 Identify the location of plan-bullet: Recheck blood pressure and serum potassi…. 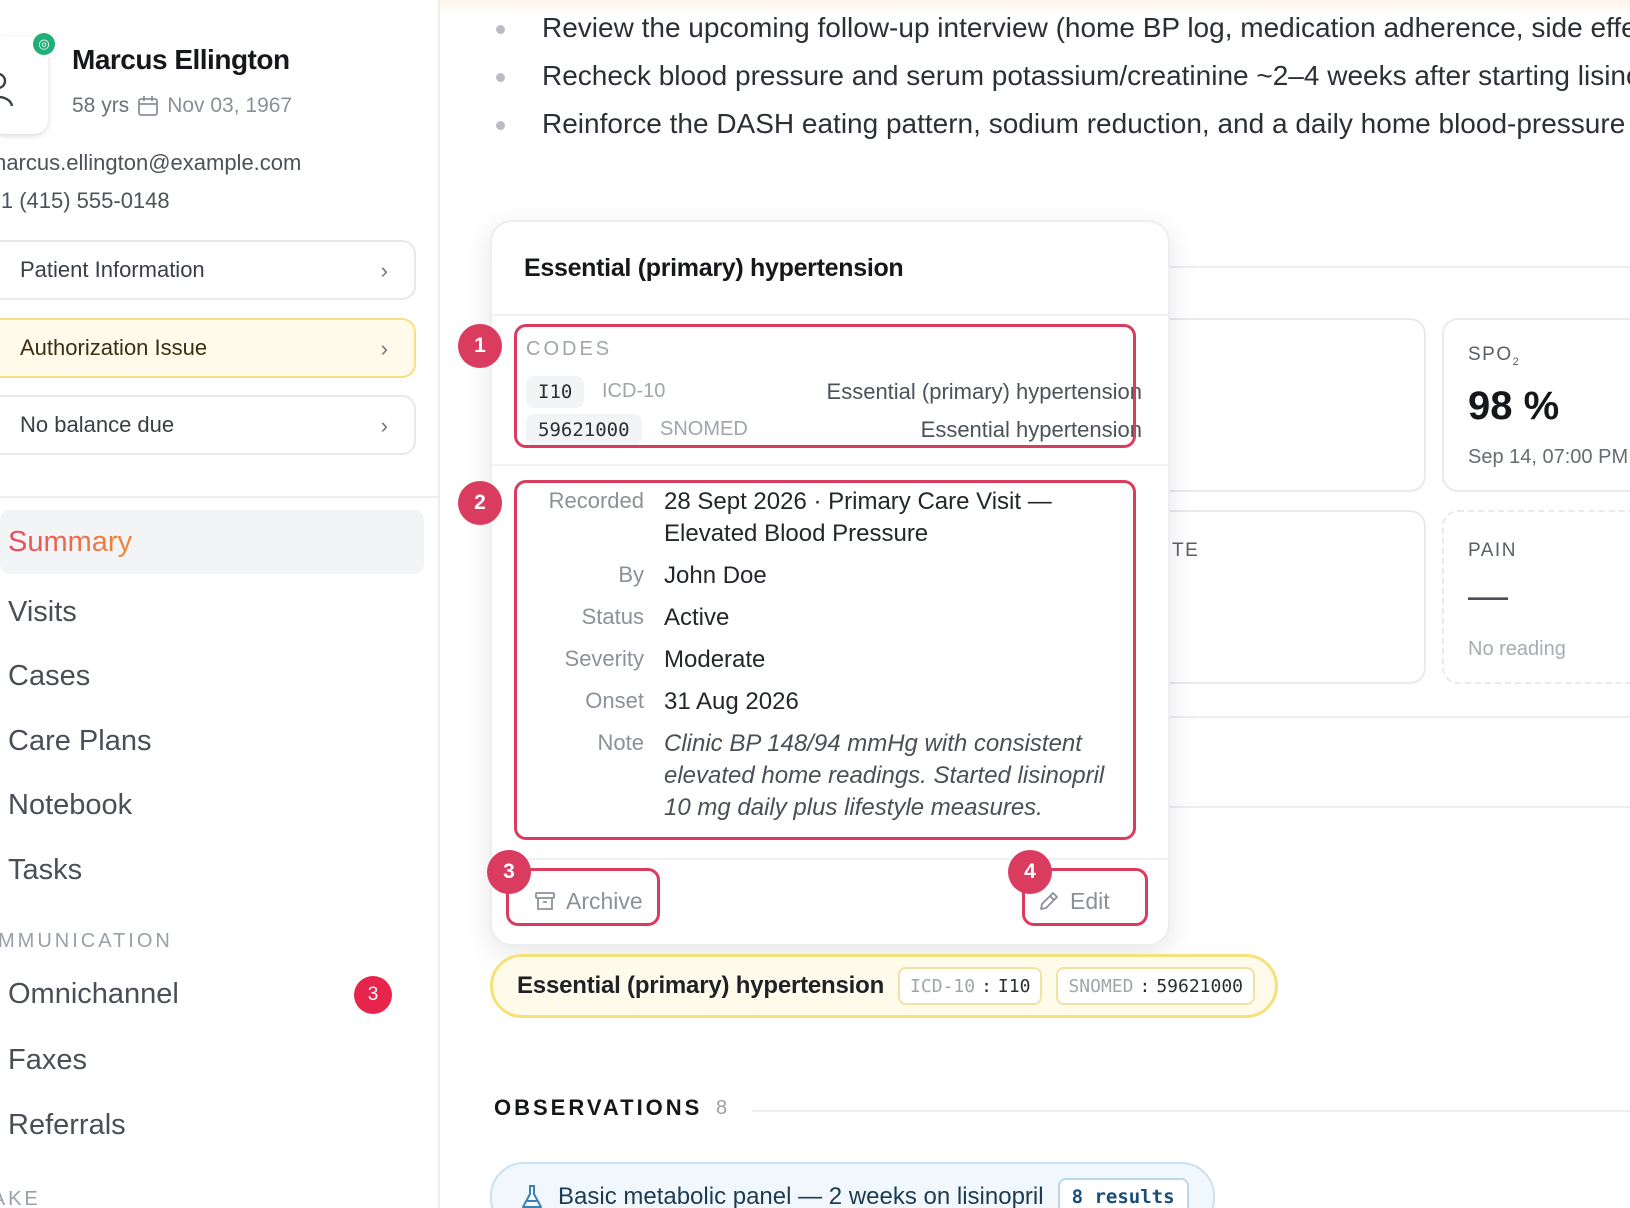
(1060, 78).